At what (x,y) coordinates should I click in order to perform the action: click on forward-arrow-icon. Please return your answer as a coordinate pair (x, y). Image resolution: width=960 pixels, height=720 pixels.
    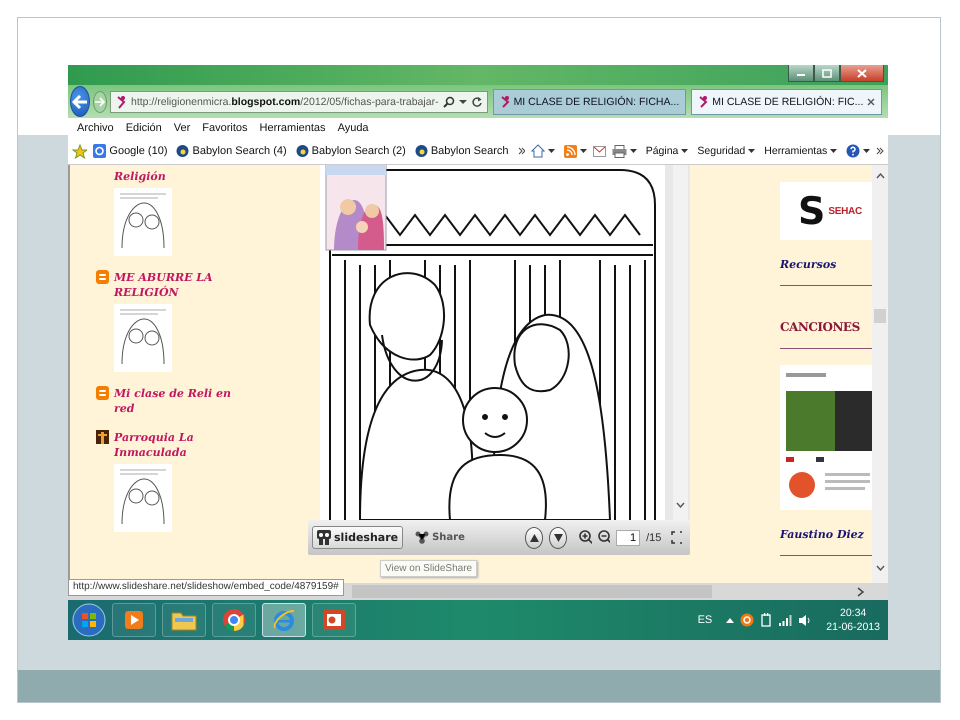
    Looking at the image, I should click on (100, 101).